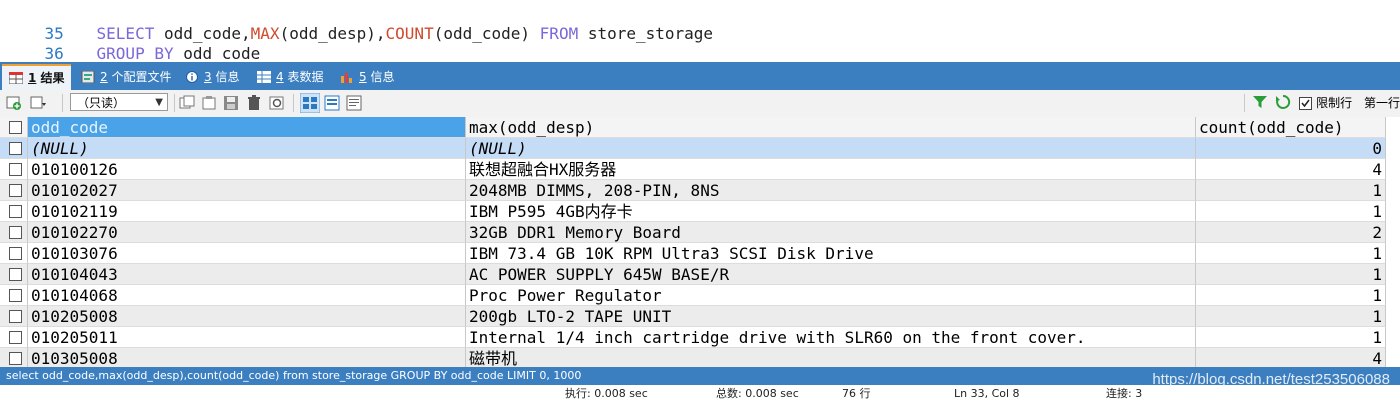 This screenshot has height=403, width=1400. I want to click on cell-odd-code: 010102119, so click(247, 211).